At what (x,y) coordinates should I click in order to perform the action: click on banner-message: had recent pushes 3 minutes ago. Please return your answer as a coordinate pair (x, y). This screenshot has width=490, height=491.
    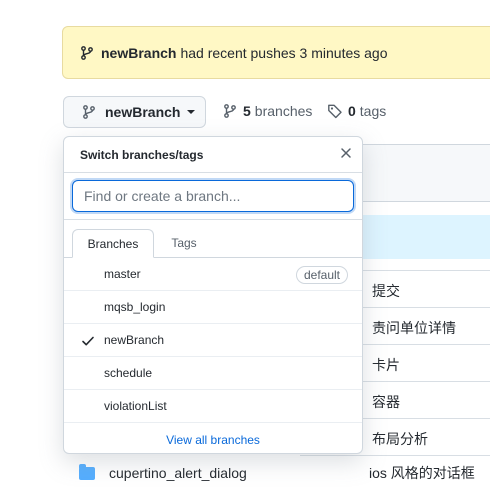
    Looking at the image, I should click on (284, 52).